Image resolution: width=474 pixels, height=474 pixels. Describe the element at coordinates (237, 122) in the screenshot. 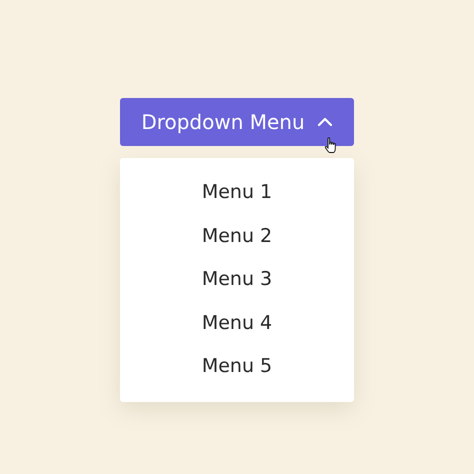

I see `dropdown-button: Dropdown Menu` at that location.